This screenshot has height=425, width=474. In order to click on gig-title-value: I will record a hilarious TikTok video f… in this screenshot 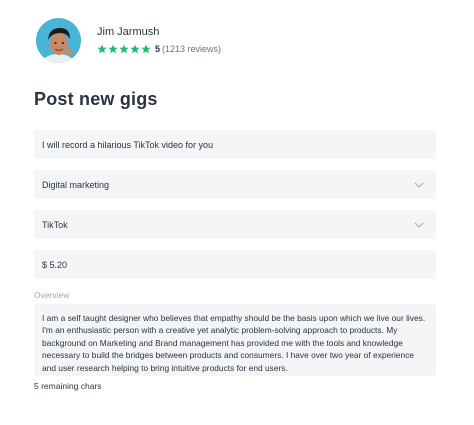, I will do `click(128, 144)`.